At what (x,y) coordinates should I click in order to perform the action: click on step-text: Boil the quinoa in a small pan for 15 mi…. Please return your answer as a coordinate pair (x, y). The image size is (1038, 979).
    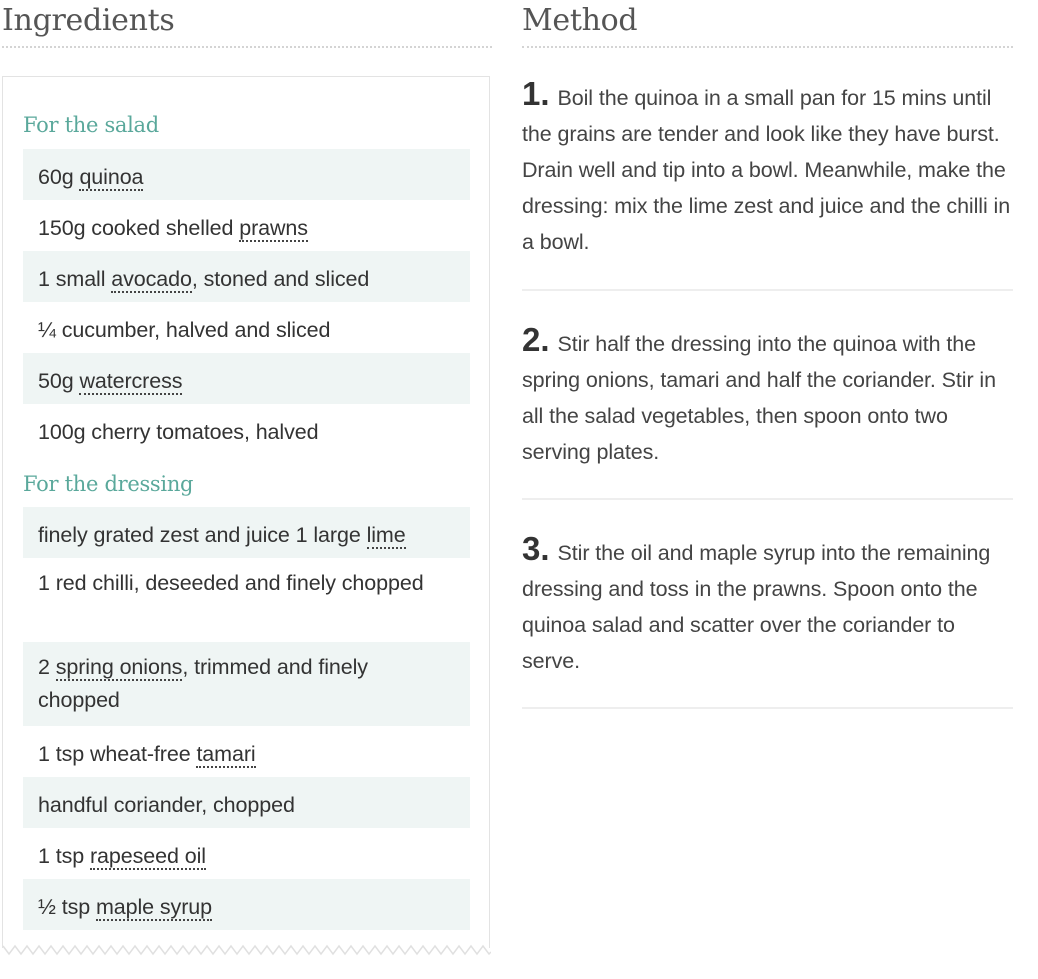
    Looking at the image, I should click on (766, 170).